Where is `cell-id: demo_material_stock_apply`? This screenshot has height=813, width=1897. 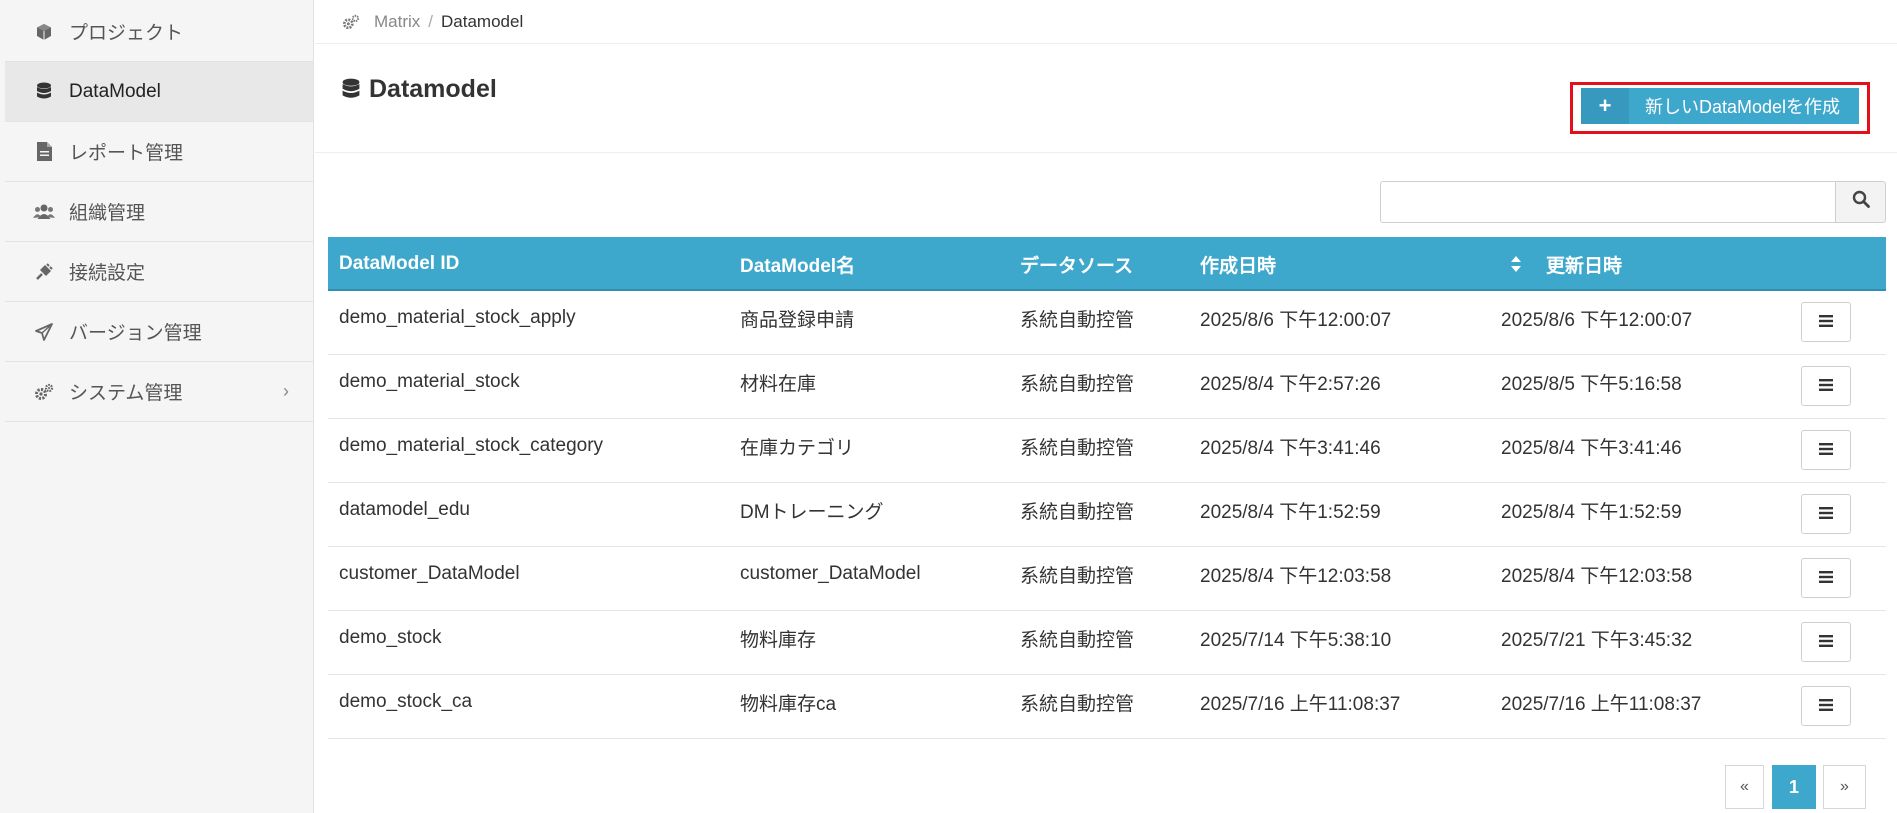 cell-id: demo_material_stock_apply is located at coordinates (457, 317).